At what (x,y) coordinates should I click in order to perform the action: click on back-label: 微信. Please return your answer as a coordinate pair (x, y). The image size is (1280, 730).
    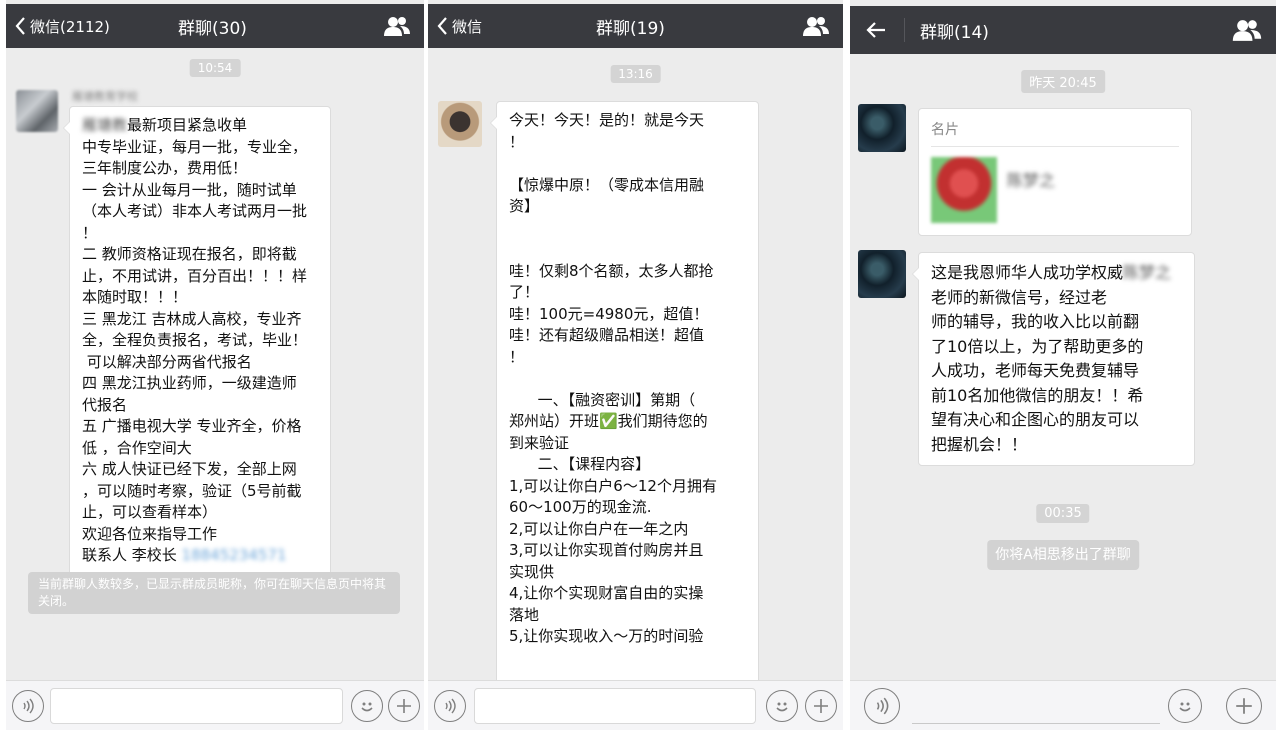
    Looking at the image, I should click on (467, 26).